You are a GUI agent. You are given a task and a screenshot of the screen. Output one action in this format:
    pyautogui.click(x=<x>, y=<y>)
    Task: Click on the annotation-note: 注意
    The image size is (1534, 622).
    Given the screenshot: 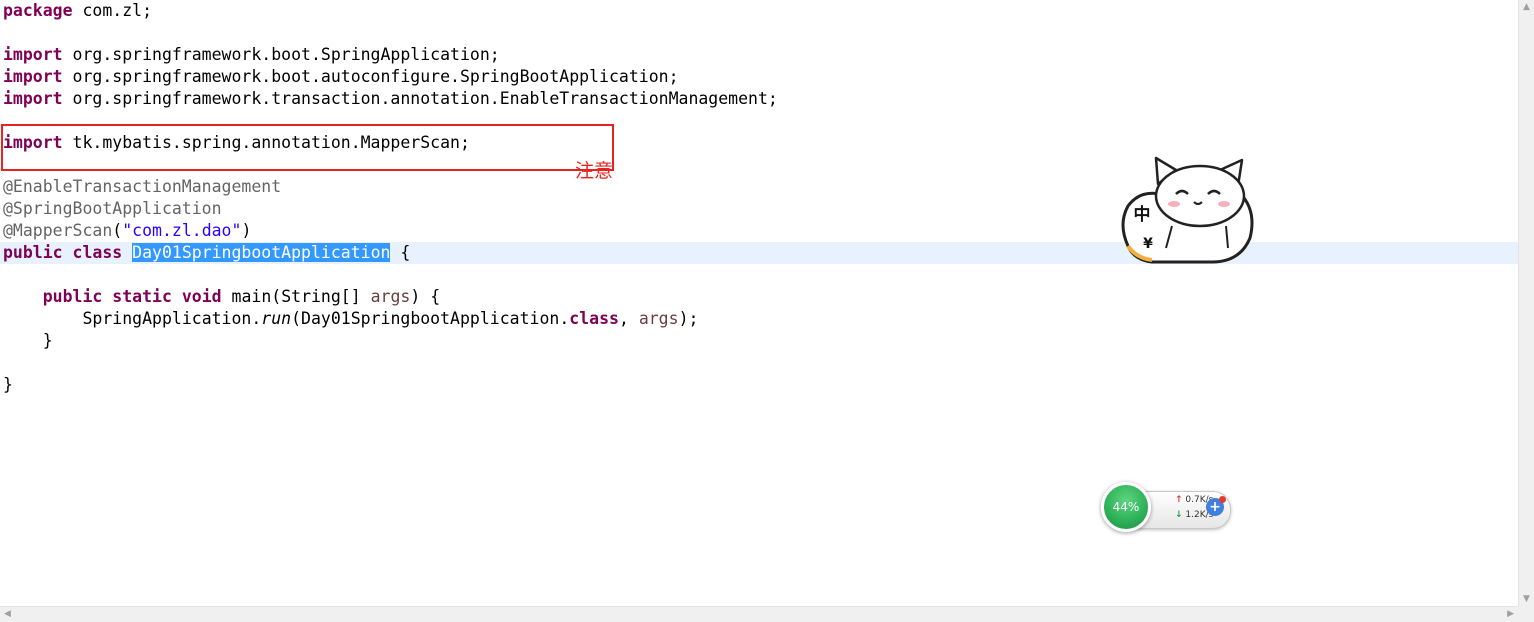 What is the action you would take?
    pyautogui.click(x=594, y=171)
    